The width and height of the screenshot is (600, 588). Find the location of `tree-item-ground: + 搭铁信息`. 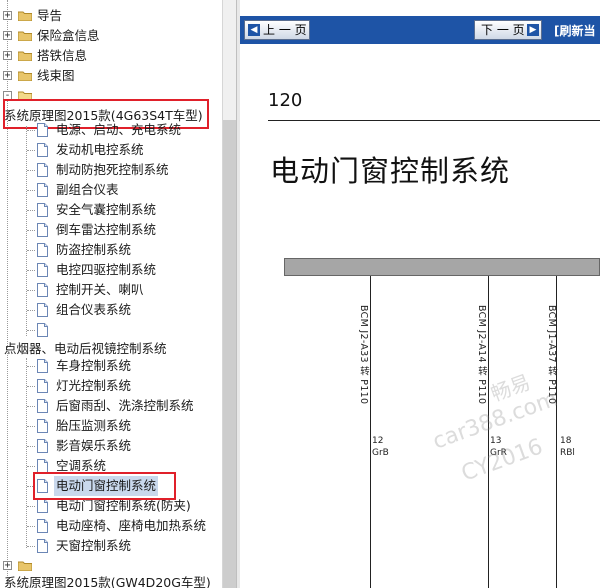

tree-item-ground: + 搭铁信息 is located at coordinates (111, 56).